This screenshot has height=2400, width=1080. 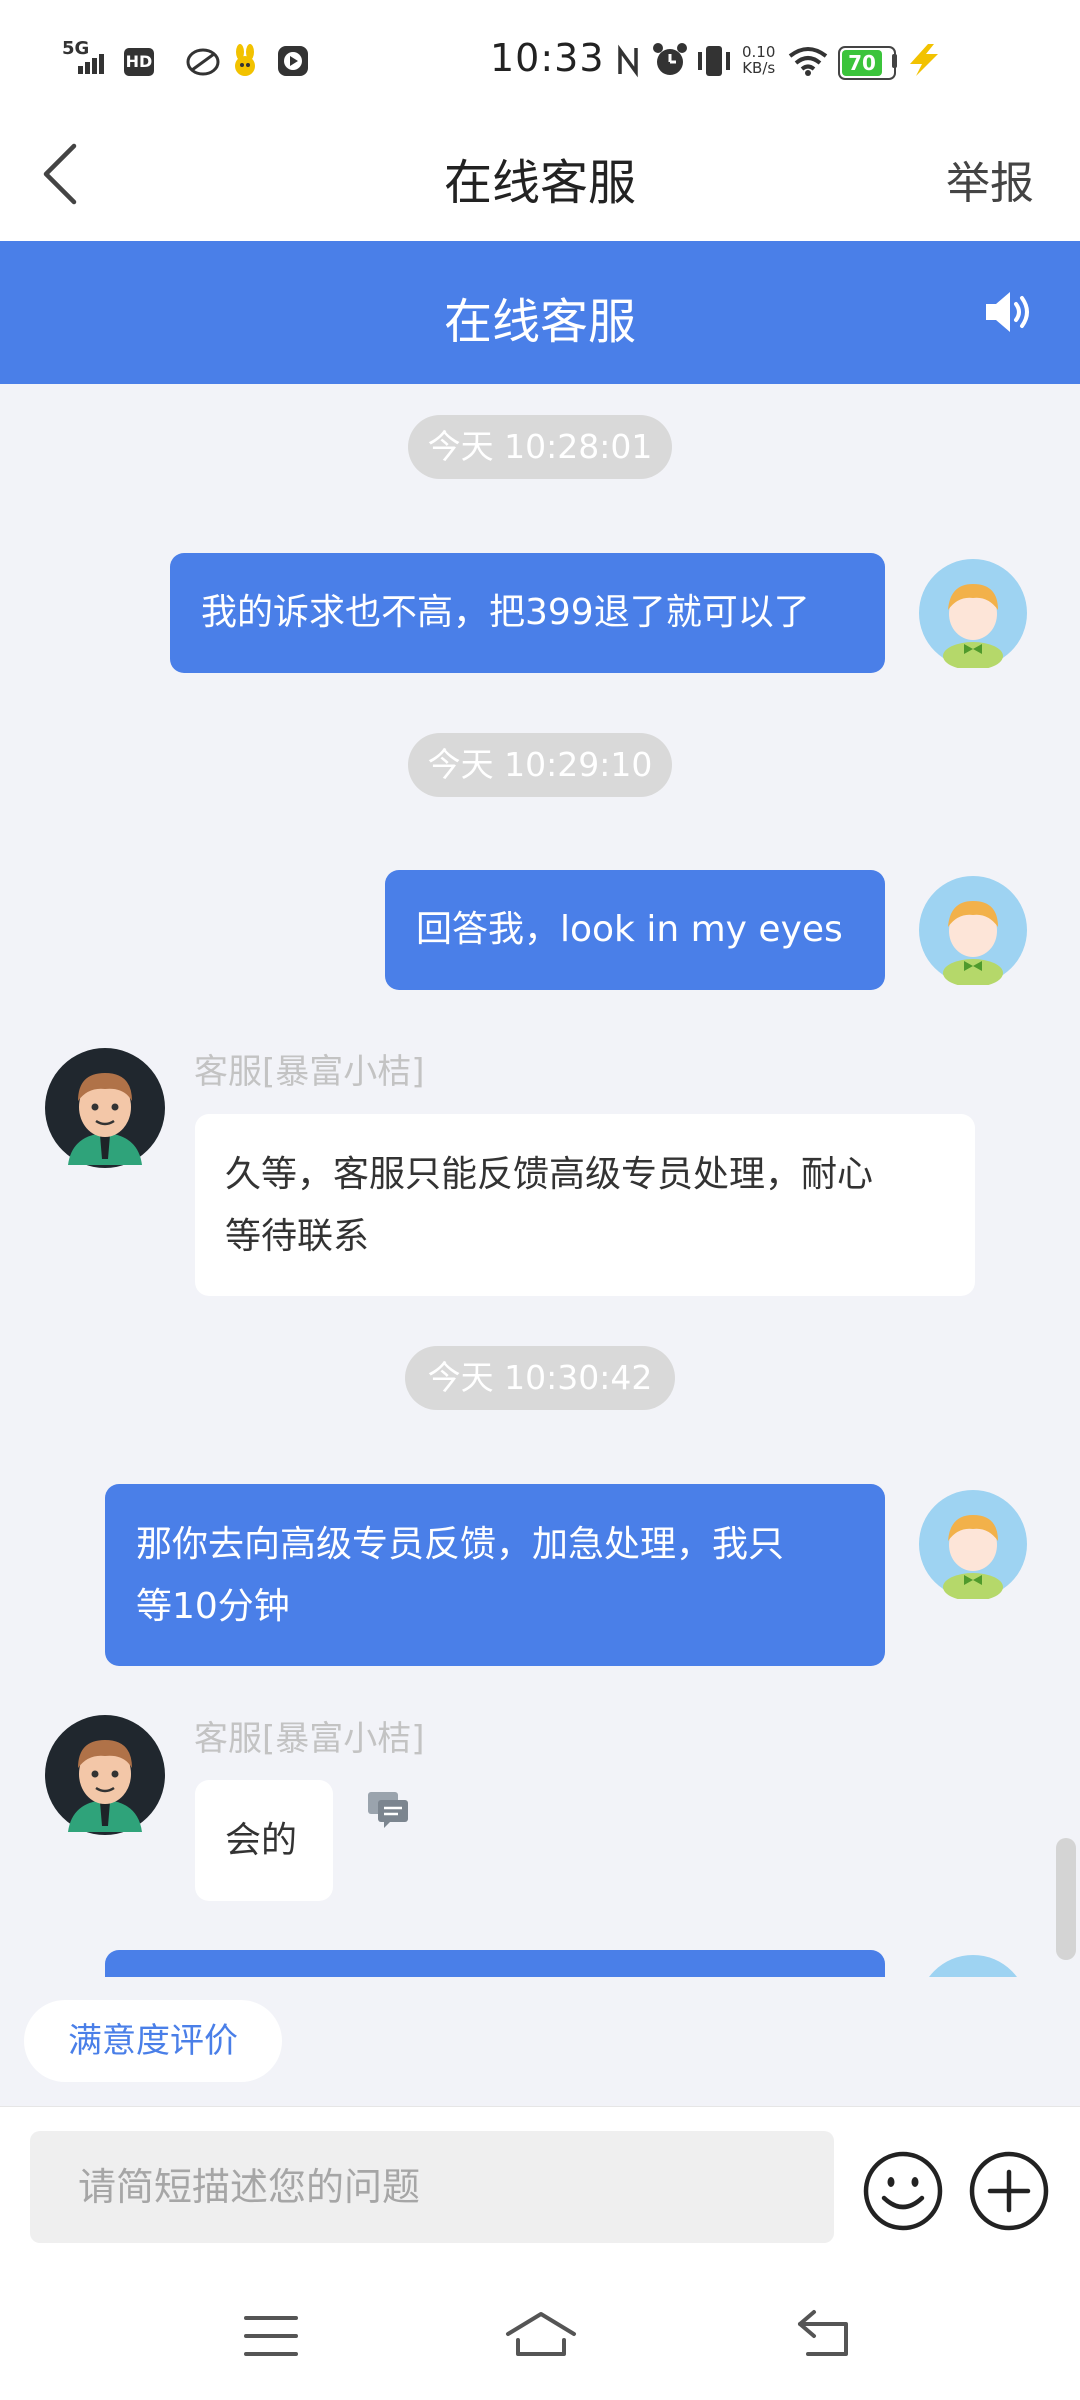 What do you see at coordinates (495, 1575) in the screenshot?
I see `outgoing-message: 那你去向高级专员反馈，加急处理，我只 等10分钟` at bounding box center [495, 1575].